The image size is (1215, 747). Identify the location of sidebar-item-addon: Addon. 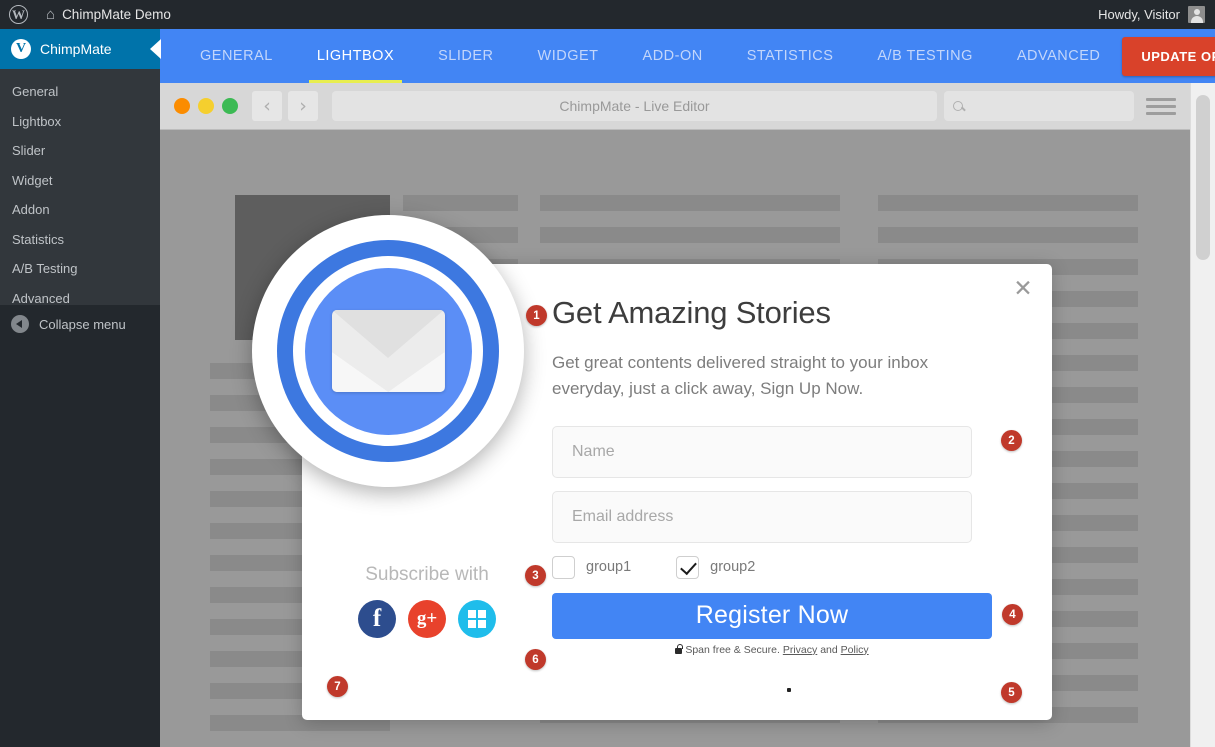
(80, 210).